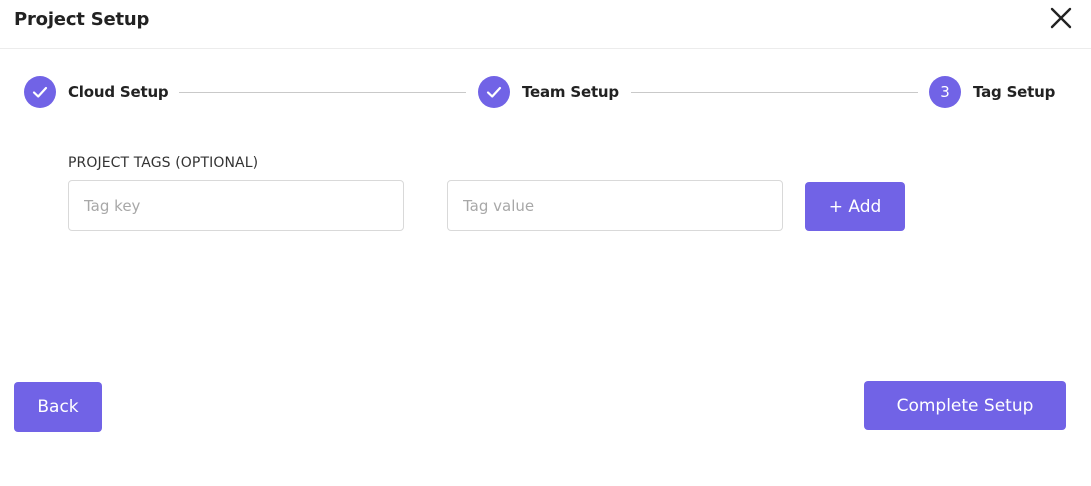 The image size is (1091, 486). What do you see at coordinates (855, 206) in the screenshot?
I see `add-tag-button: + Add` at bounding box center [855, 206].